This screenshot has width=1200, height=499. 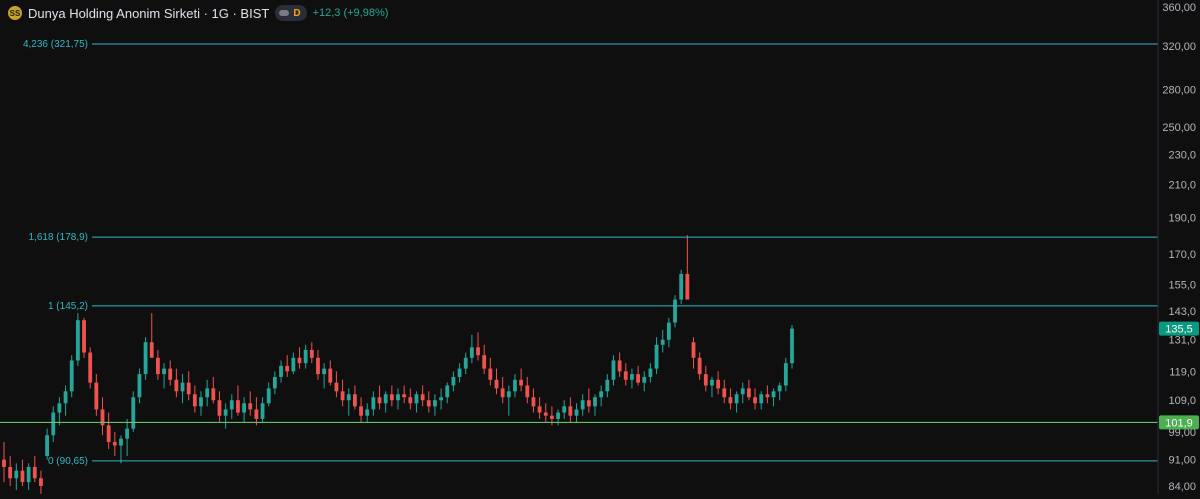 I want to click on symbol-title: Dunya Holding Anonim Sirketi · 1G · BIST, so click(x=148, y=13).